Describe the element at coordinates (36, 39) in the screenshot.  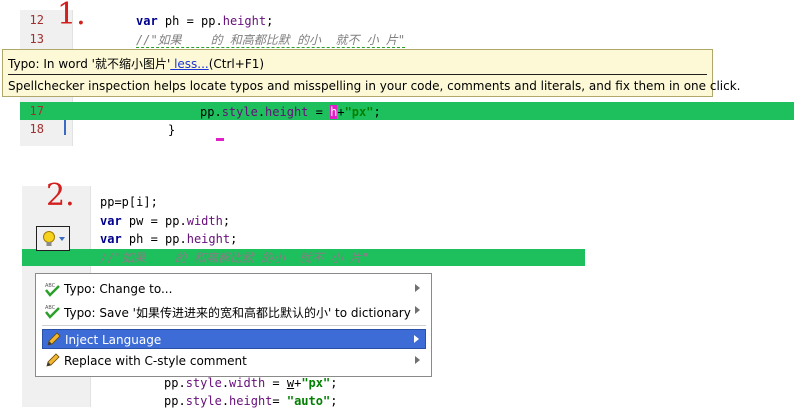
I see `line-number: 13` at that location.